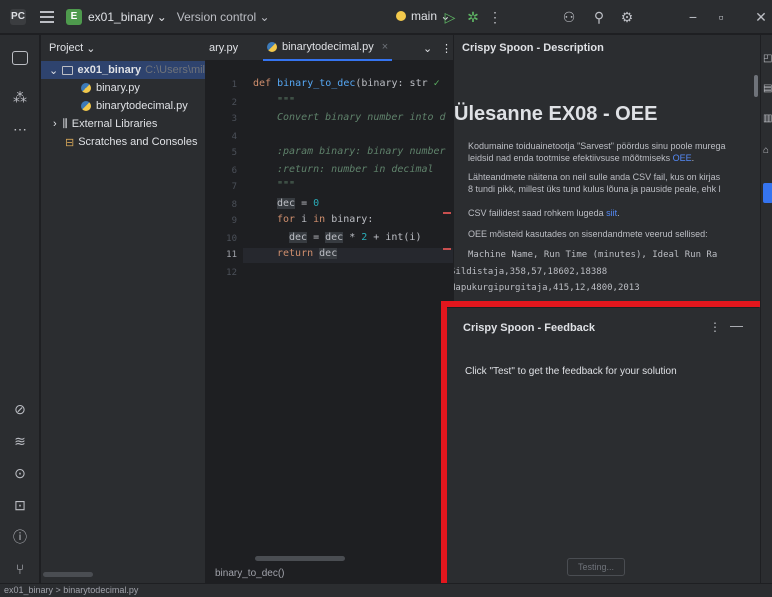 The height and width of the screenshot is (597, 772). What do you see at coordinates (427, 48) in the screenshot?
I see `tab-list-chevron-icon: ⌄` at bounding box center [427, 48].